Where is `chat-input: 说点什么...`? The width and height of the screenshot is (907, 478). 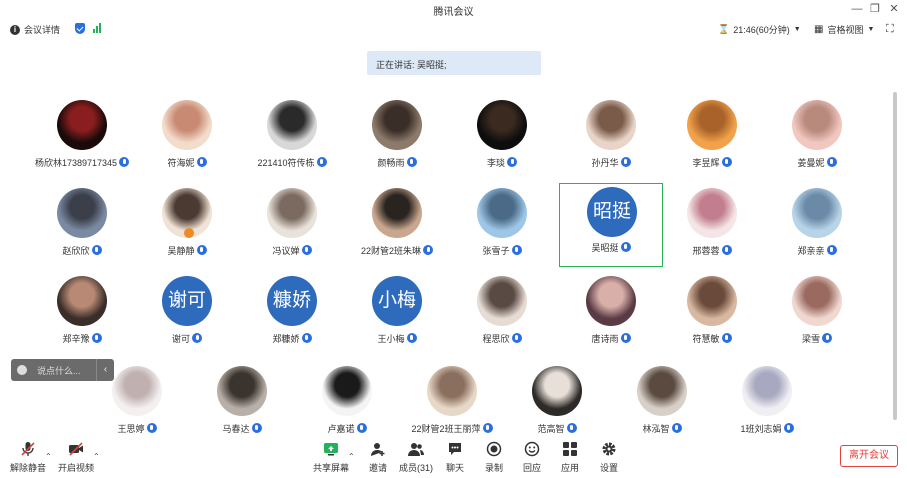
chat-input: 说点什么... is located at coordinates (66, 370).